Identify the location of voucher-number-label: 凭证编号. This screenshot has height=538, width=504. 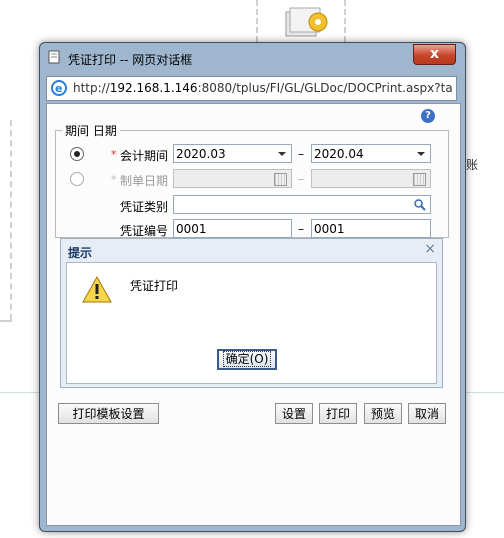
(144, 231).